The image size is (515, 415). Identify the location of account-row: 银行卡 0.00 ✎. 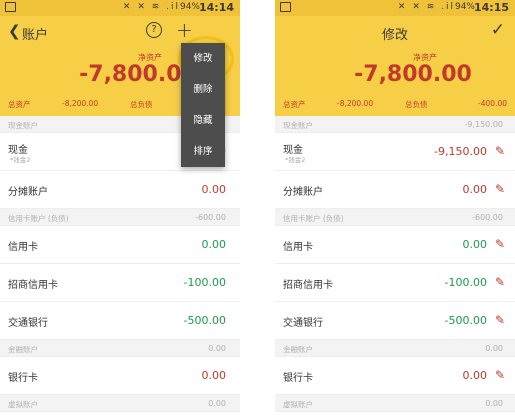
(395, 376).